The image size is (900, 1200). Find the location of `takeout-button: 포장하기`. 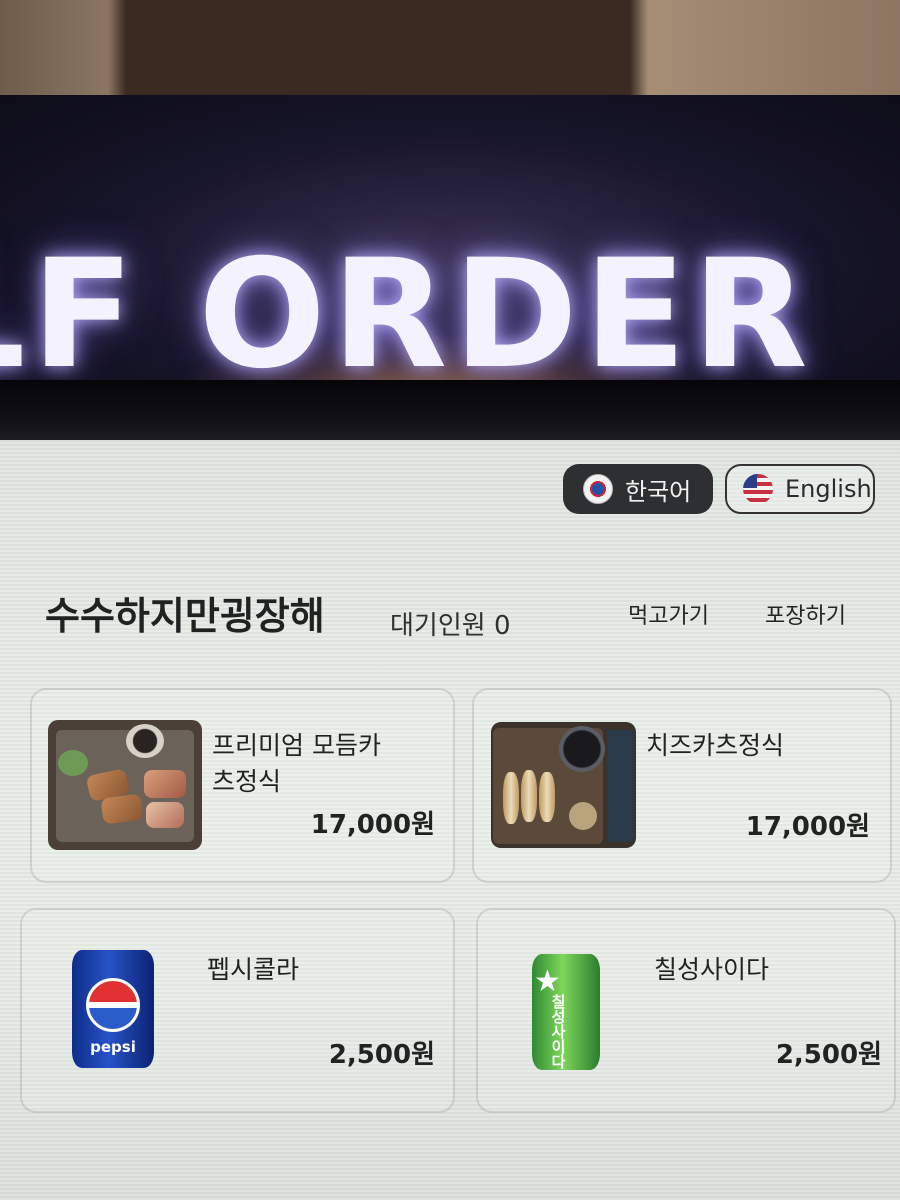

takeout-button: 포장하기 is located at coordinates (805, 614).